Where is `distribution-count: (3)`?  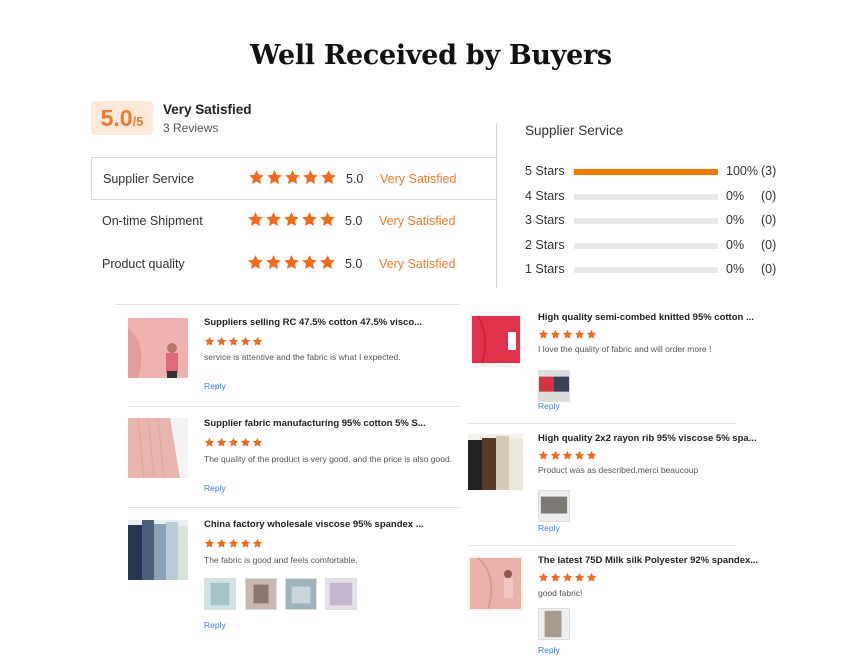
distribution-count: (3) is located at coordinates (769, 171).